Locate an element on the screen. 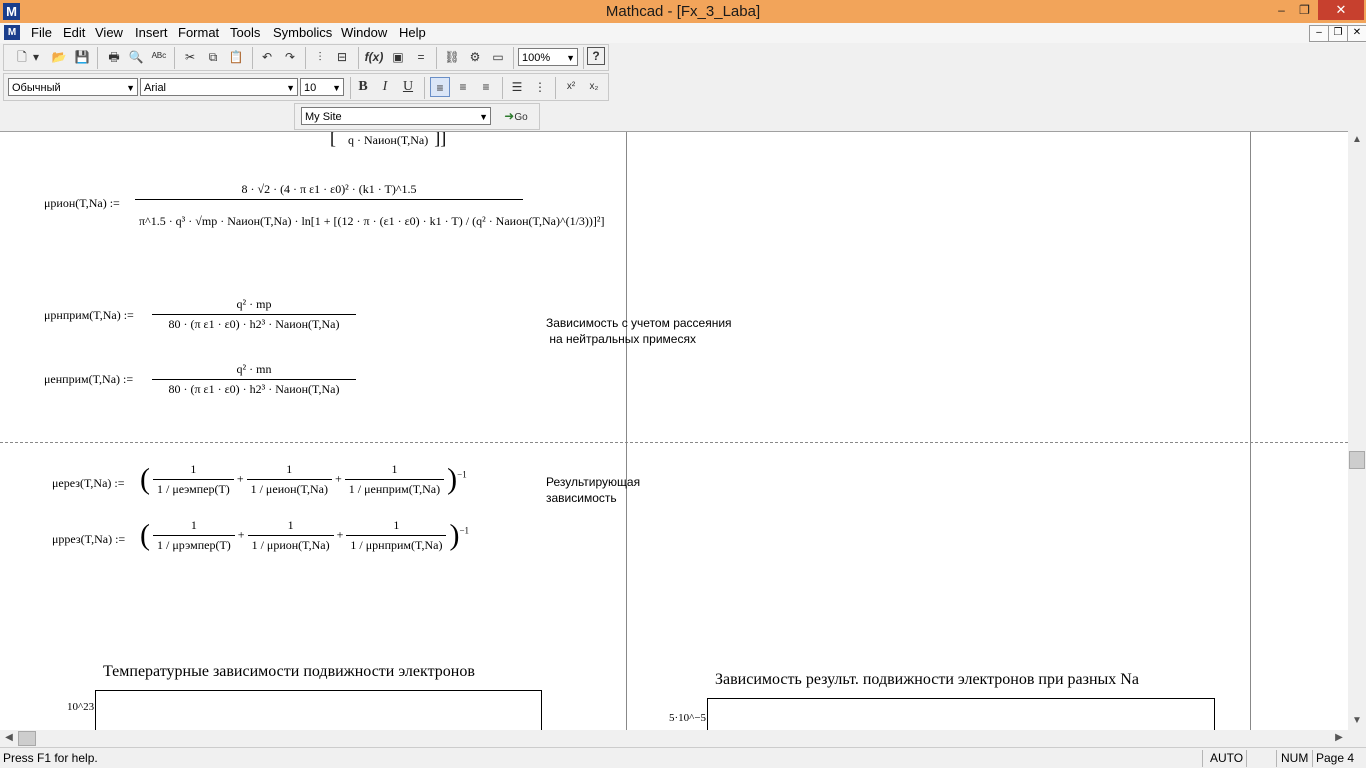  insert-function-icon: f(x) is located at coordinates (374, 57).